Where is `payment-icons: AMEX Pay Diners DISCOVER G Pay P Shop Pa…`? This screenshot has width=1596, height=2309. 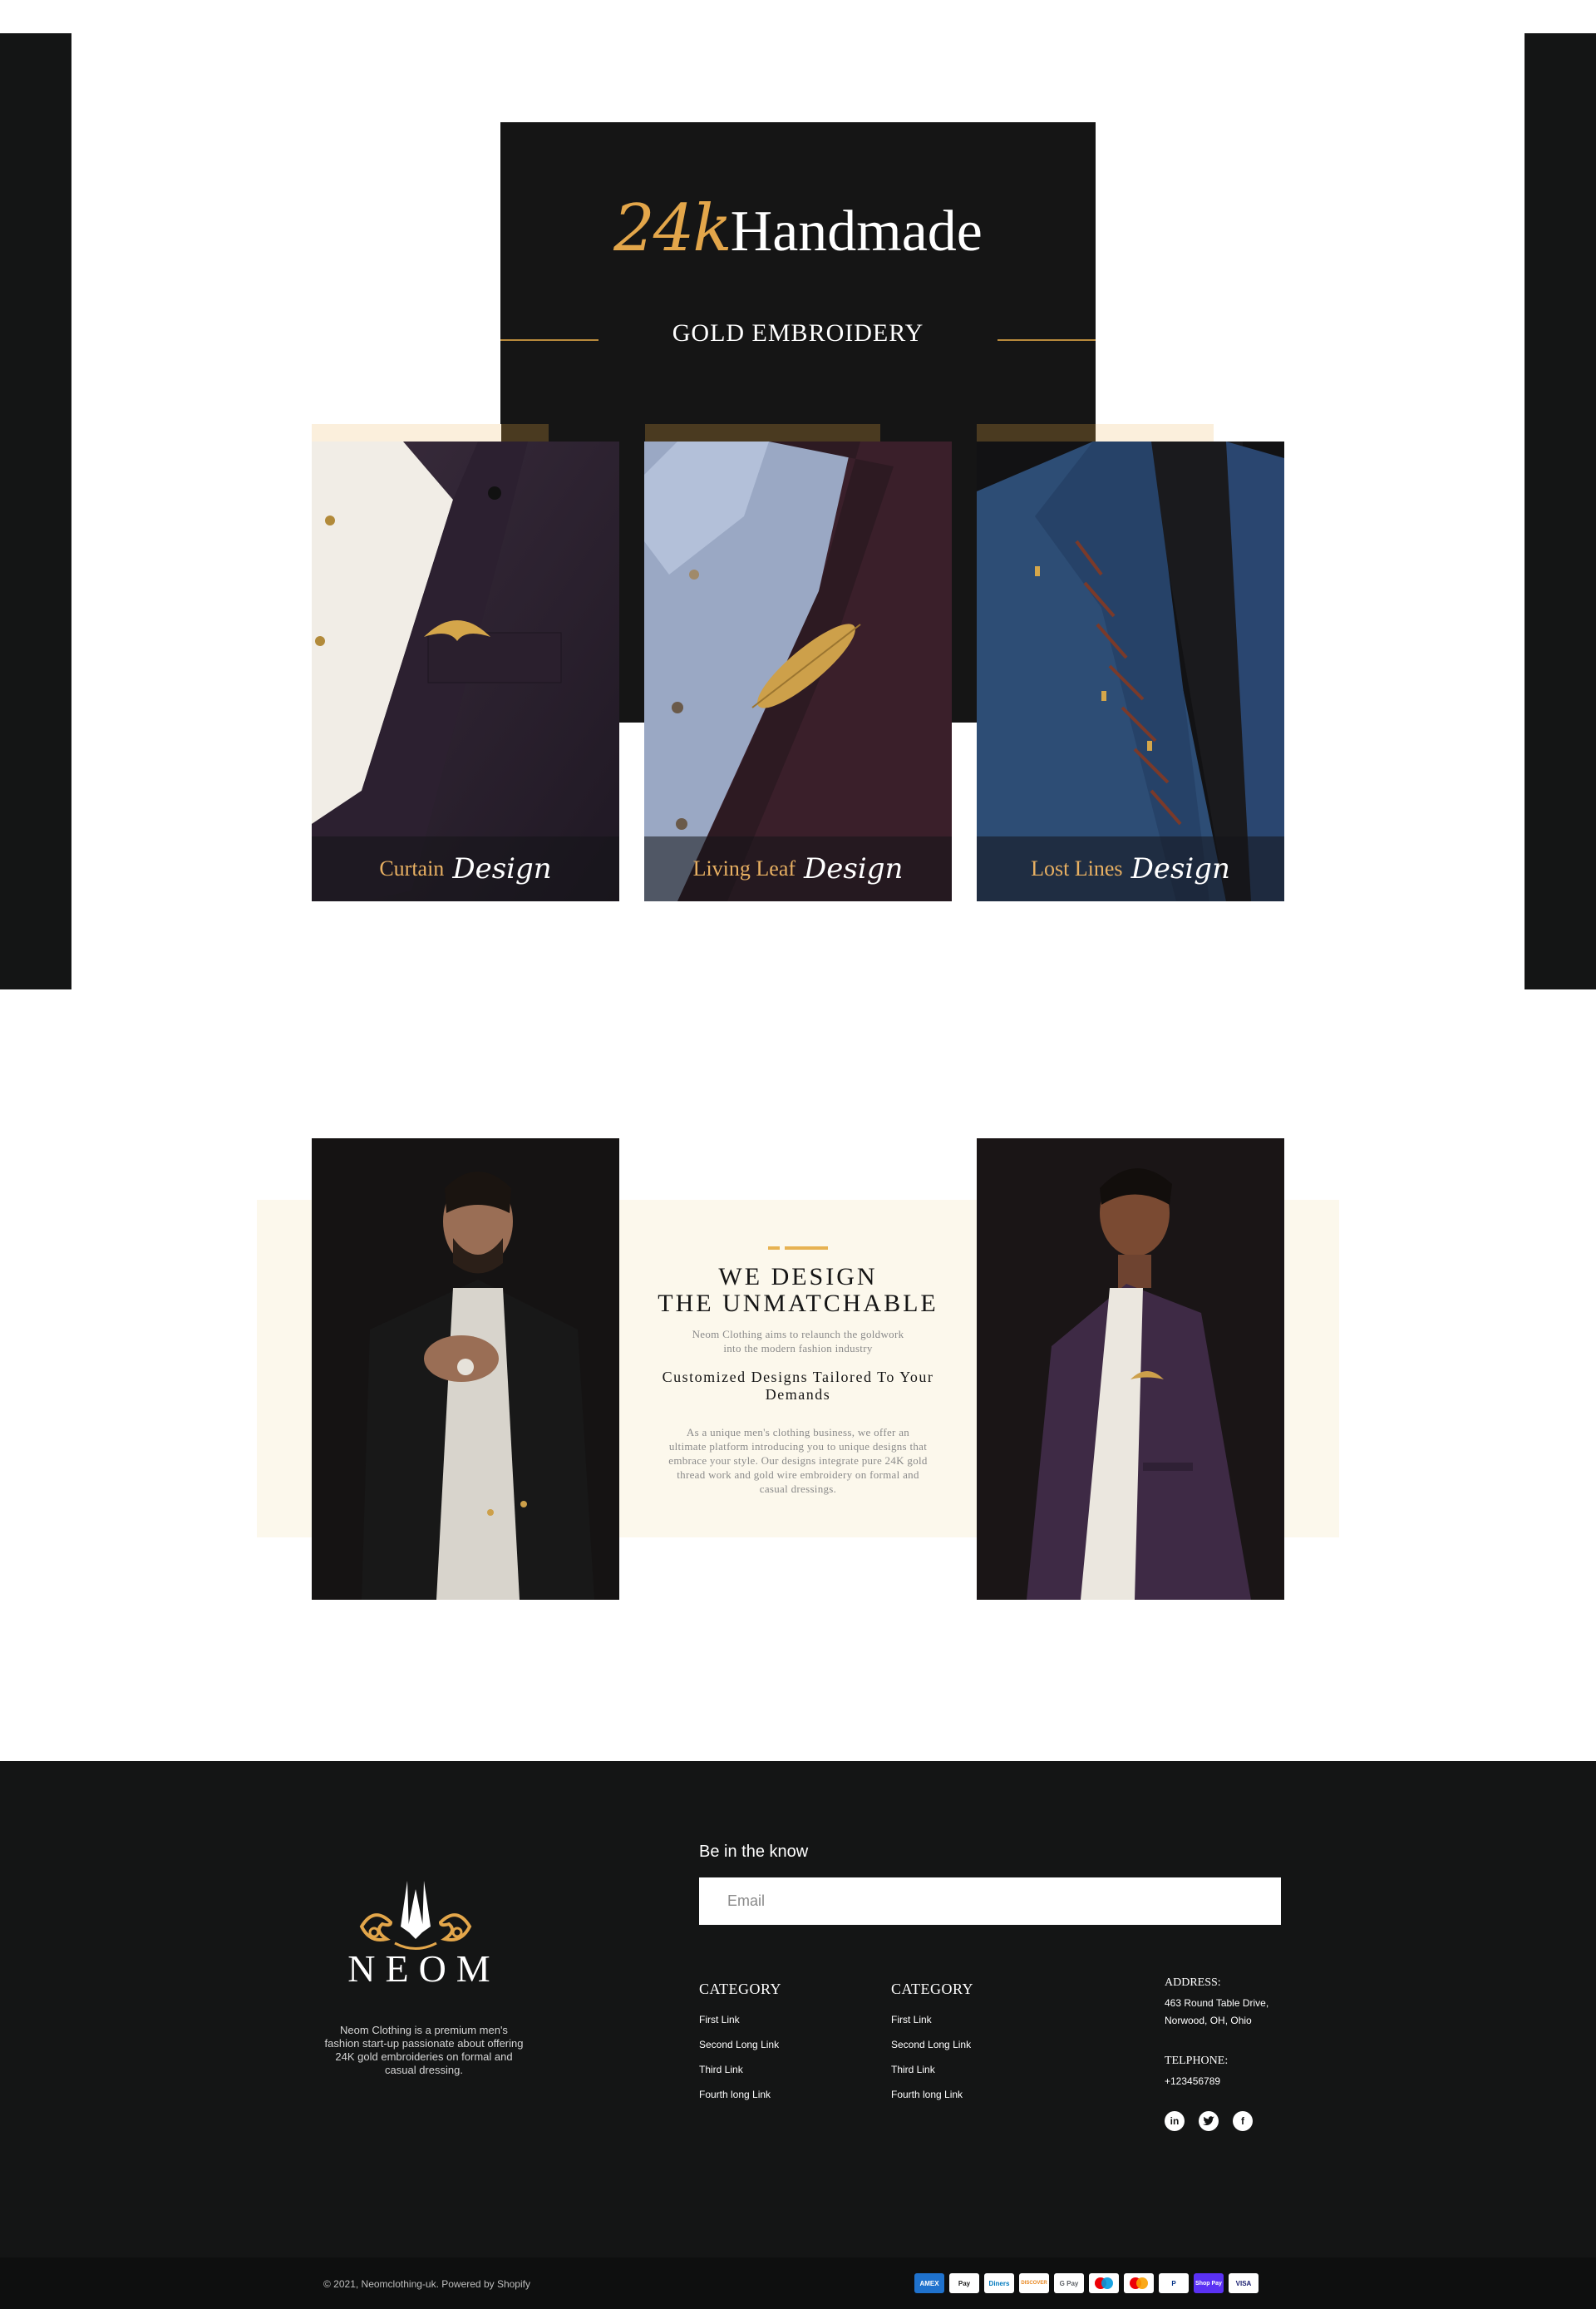
payment-icons: AMEX Pay Diners DISCOVER G Pay P Shop Pa… is located at coordinates (1086, 2283).